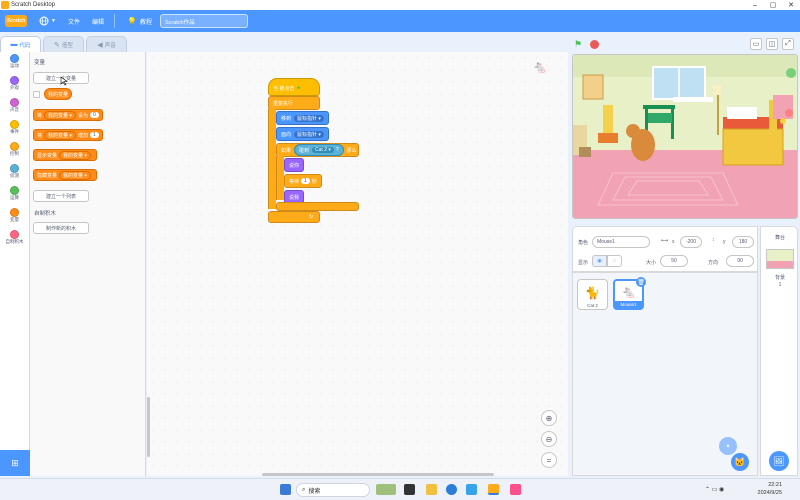 Image resolution: width=800 pixels, height=500 pixels. I want to click on size-input: 50, so click(674, 261).